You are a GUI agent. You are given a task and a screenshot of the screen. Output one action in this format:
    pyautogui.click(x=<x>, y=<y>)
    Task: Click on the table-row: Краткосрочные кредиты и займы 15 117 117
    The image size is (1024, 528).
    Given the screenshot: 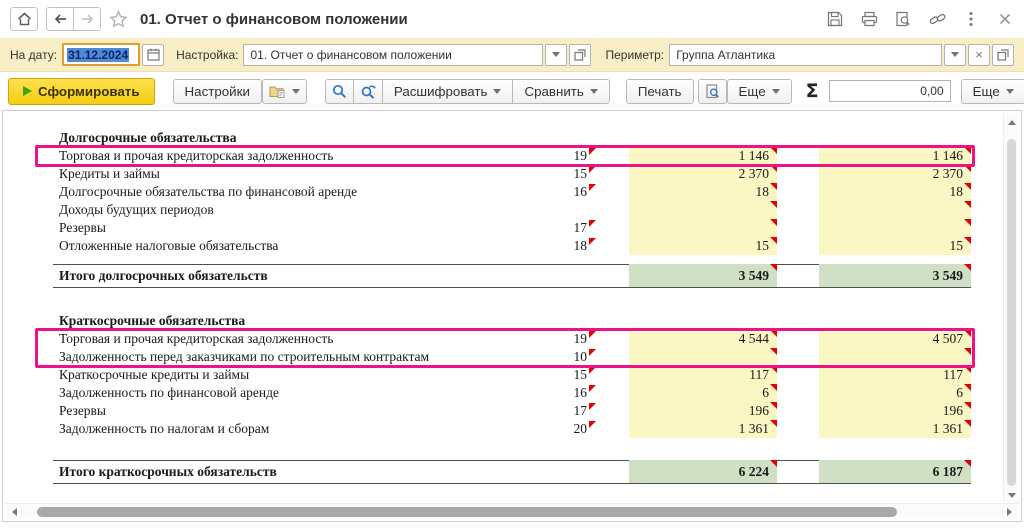 What is the action you would take?
    pyautogui.click(x=505, y=375)
    